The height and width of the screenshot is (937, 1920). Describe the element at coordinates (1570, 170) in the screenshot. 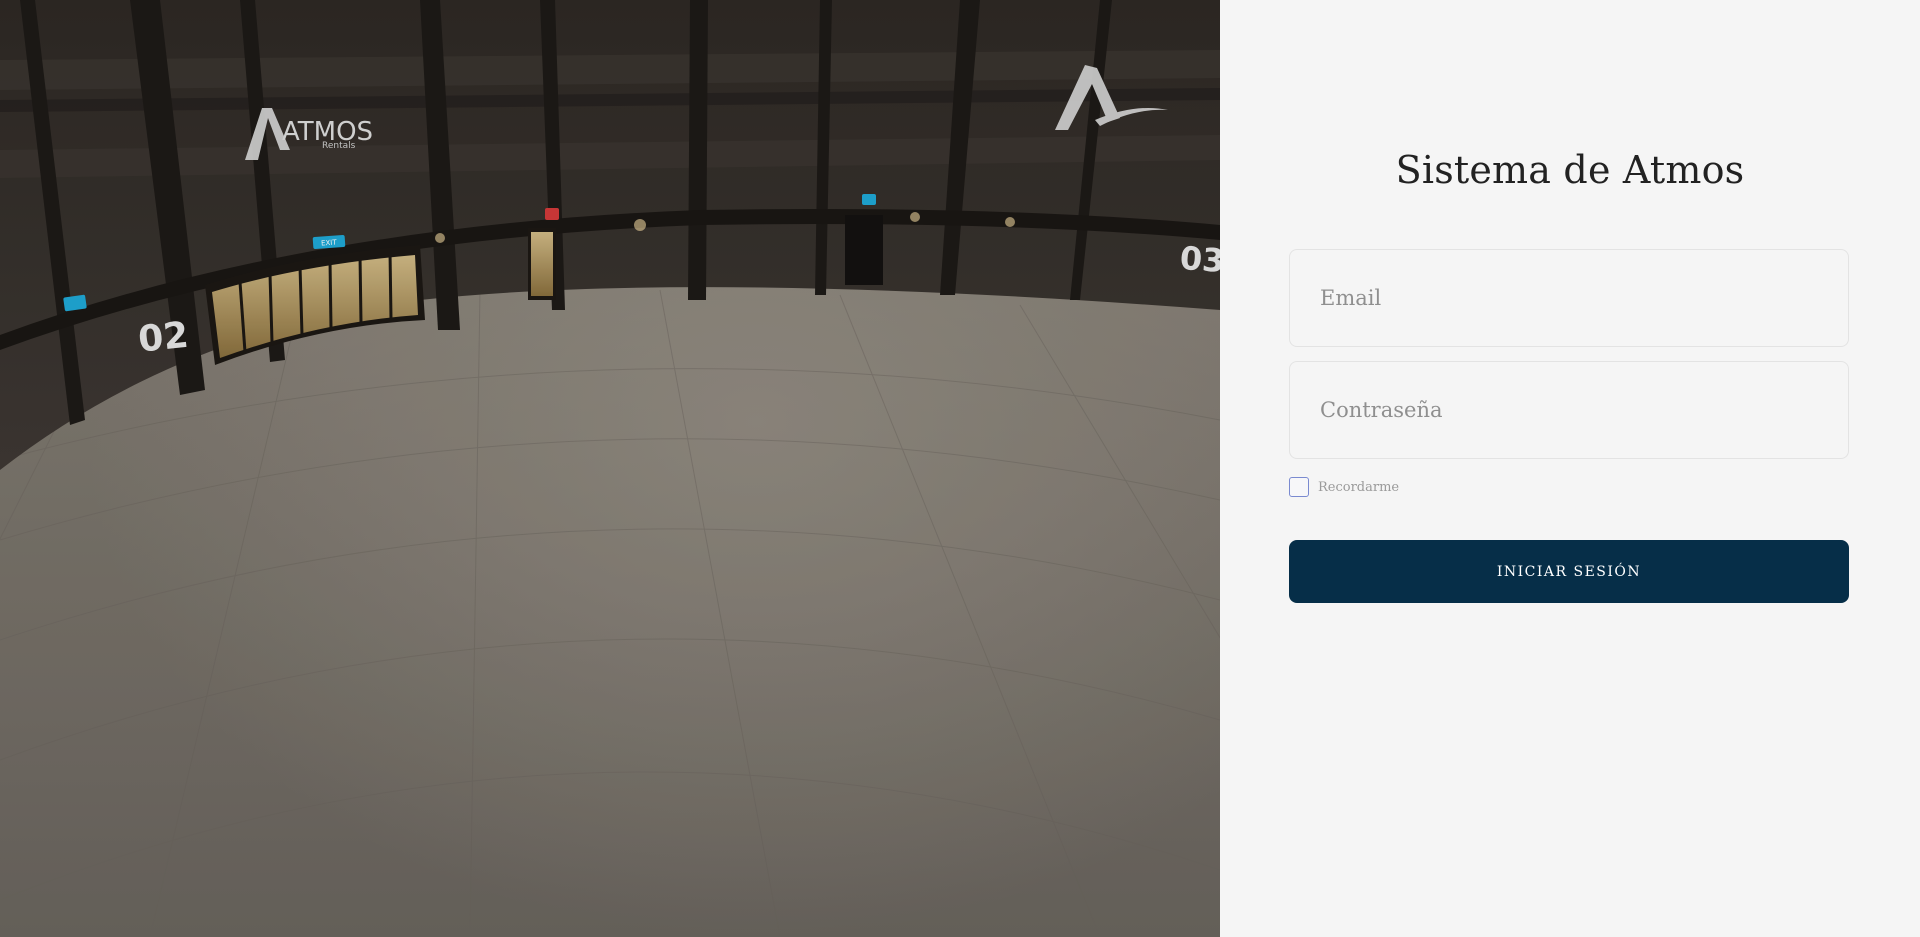

I see `page-title: Sistema de Atmos` at that location.